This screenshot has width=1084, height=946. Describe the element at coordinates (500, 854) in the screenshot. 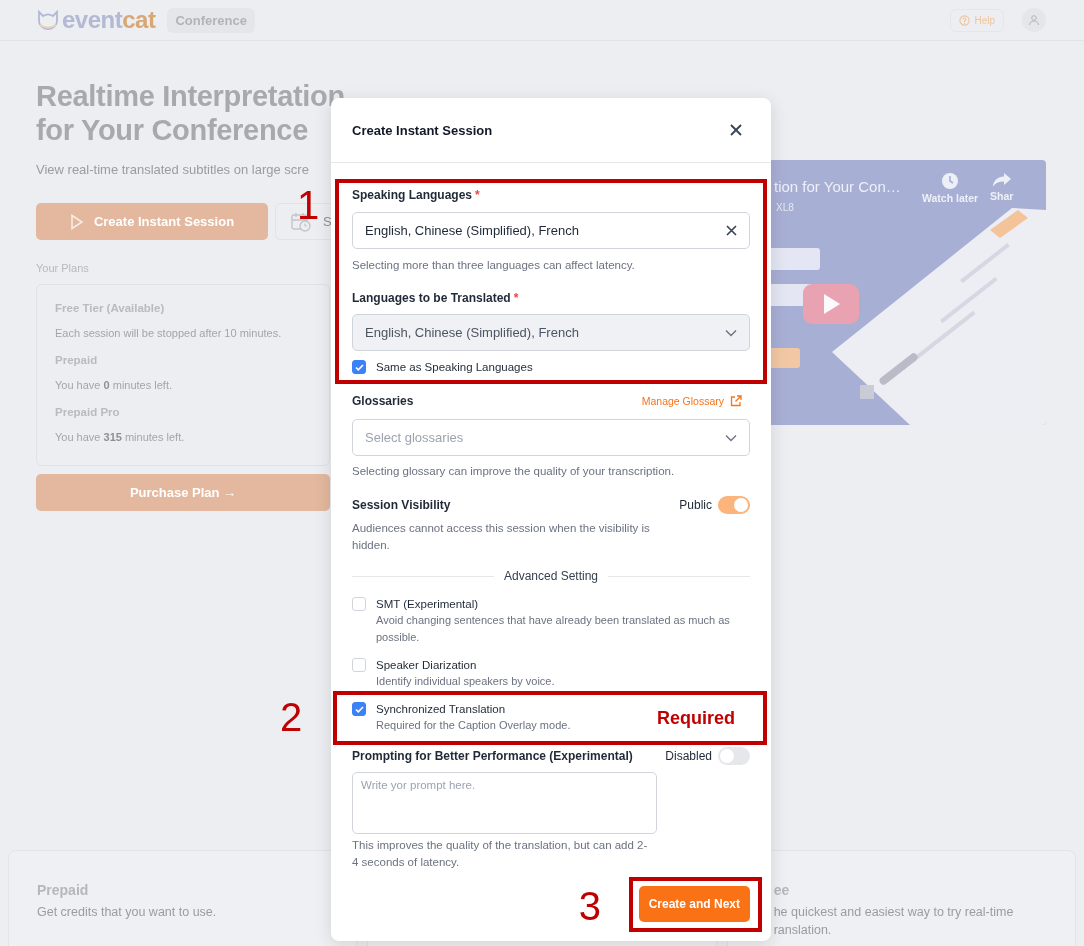

I see `help-text: This improves the quality of the translation, but can add 2-4 seconds of latency.` at that location.